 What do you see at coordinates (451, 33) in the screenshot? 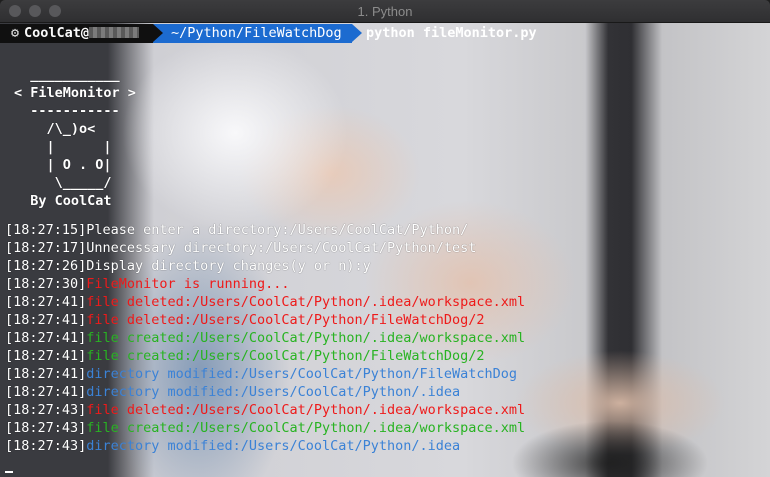
I see `prompt-command: python fileMonitor.py` at bounding box center [451, 33].